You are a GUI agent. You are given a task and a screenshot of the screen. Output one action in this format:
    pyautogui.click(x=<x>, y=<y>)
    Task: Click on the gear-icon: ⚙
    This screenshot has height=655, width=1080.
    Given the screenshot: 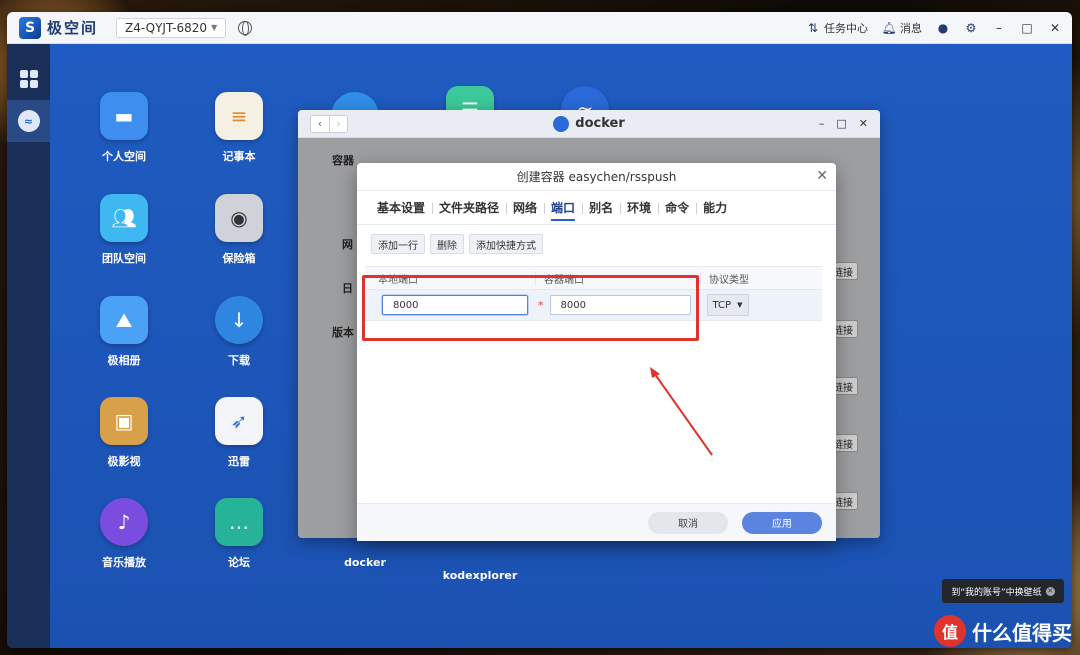 What is the action you would take?
    pyautogui.click(x=971, y=28)
    